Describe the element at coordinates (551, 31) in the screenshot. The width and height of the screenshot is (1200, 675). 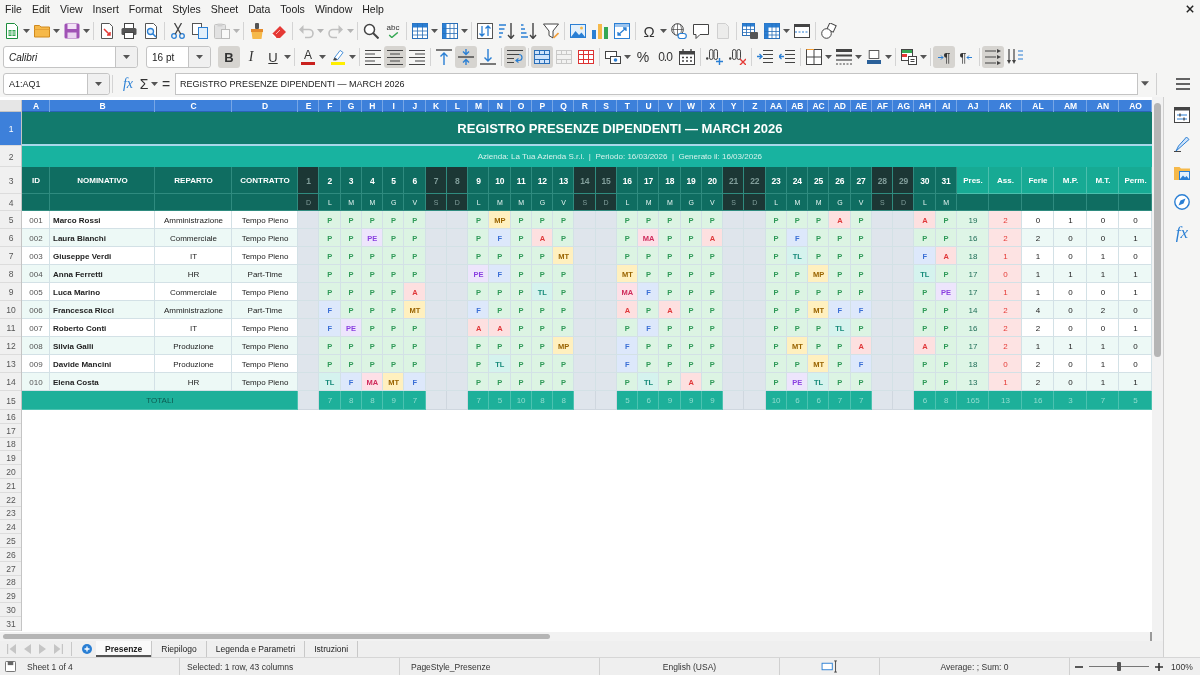
I see `funnel-icon` at that location.